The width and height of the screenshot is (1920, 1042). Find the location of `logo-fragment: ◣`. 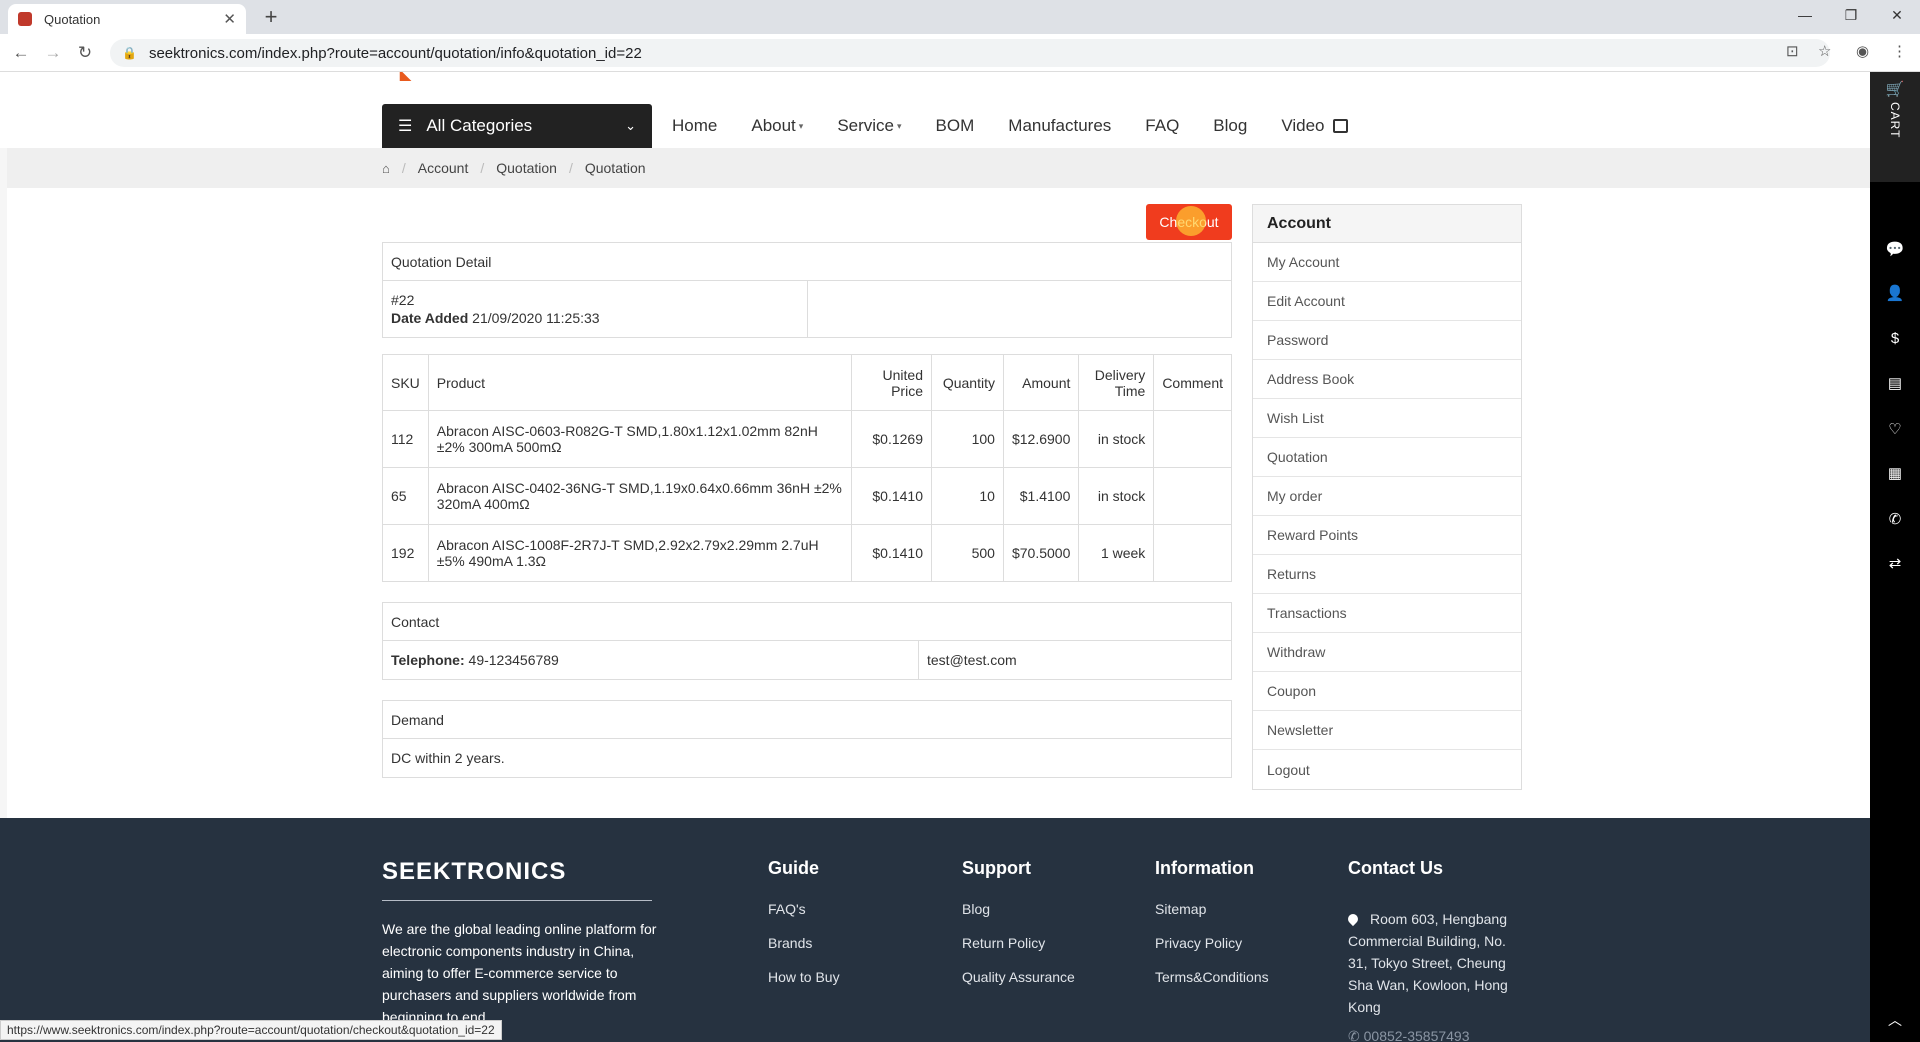

logo-fragment: ◣ is located at coordinates (405, 77).